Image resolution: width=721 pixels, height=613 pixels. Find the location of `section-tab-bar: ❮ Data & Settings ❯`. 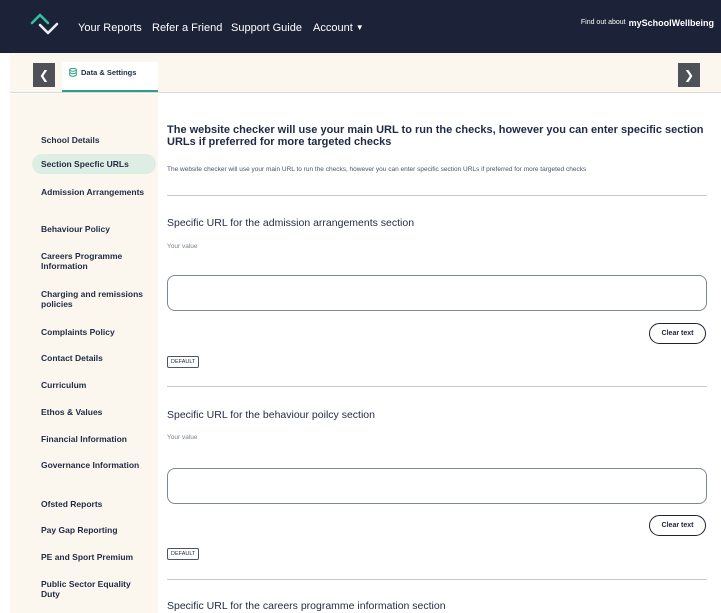

section-tab-bar: ❮ Data & Settings ❯ is located at coordinates (365, 73).